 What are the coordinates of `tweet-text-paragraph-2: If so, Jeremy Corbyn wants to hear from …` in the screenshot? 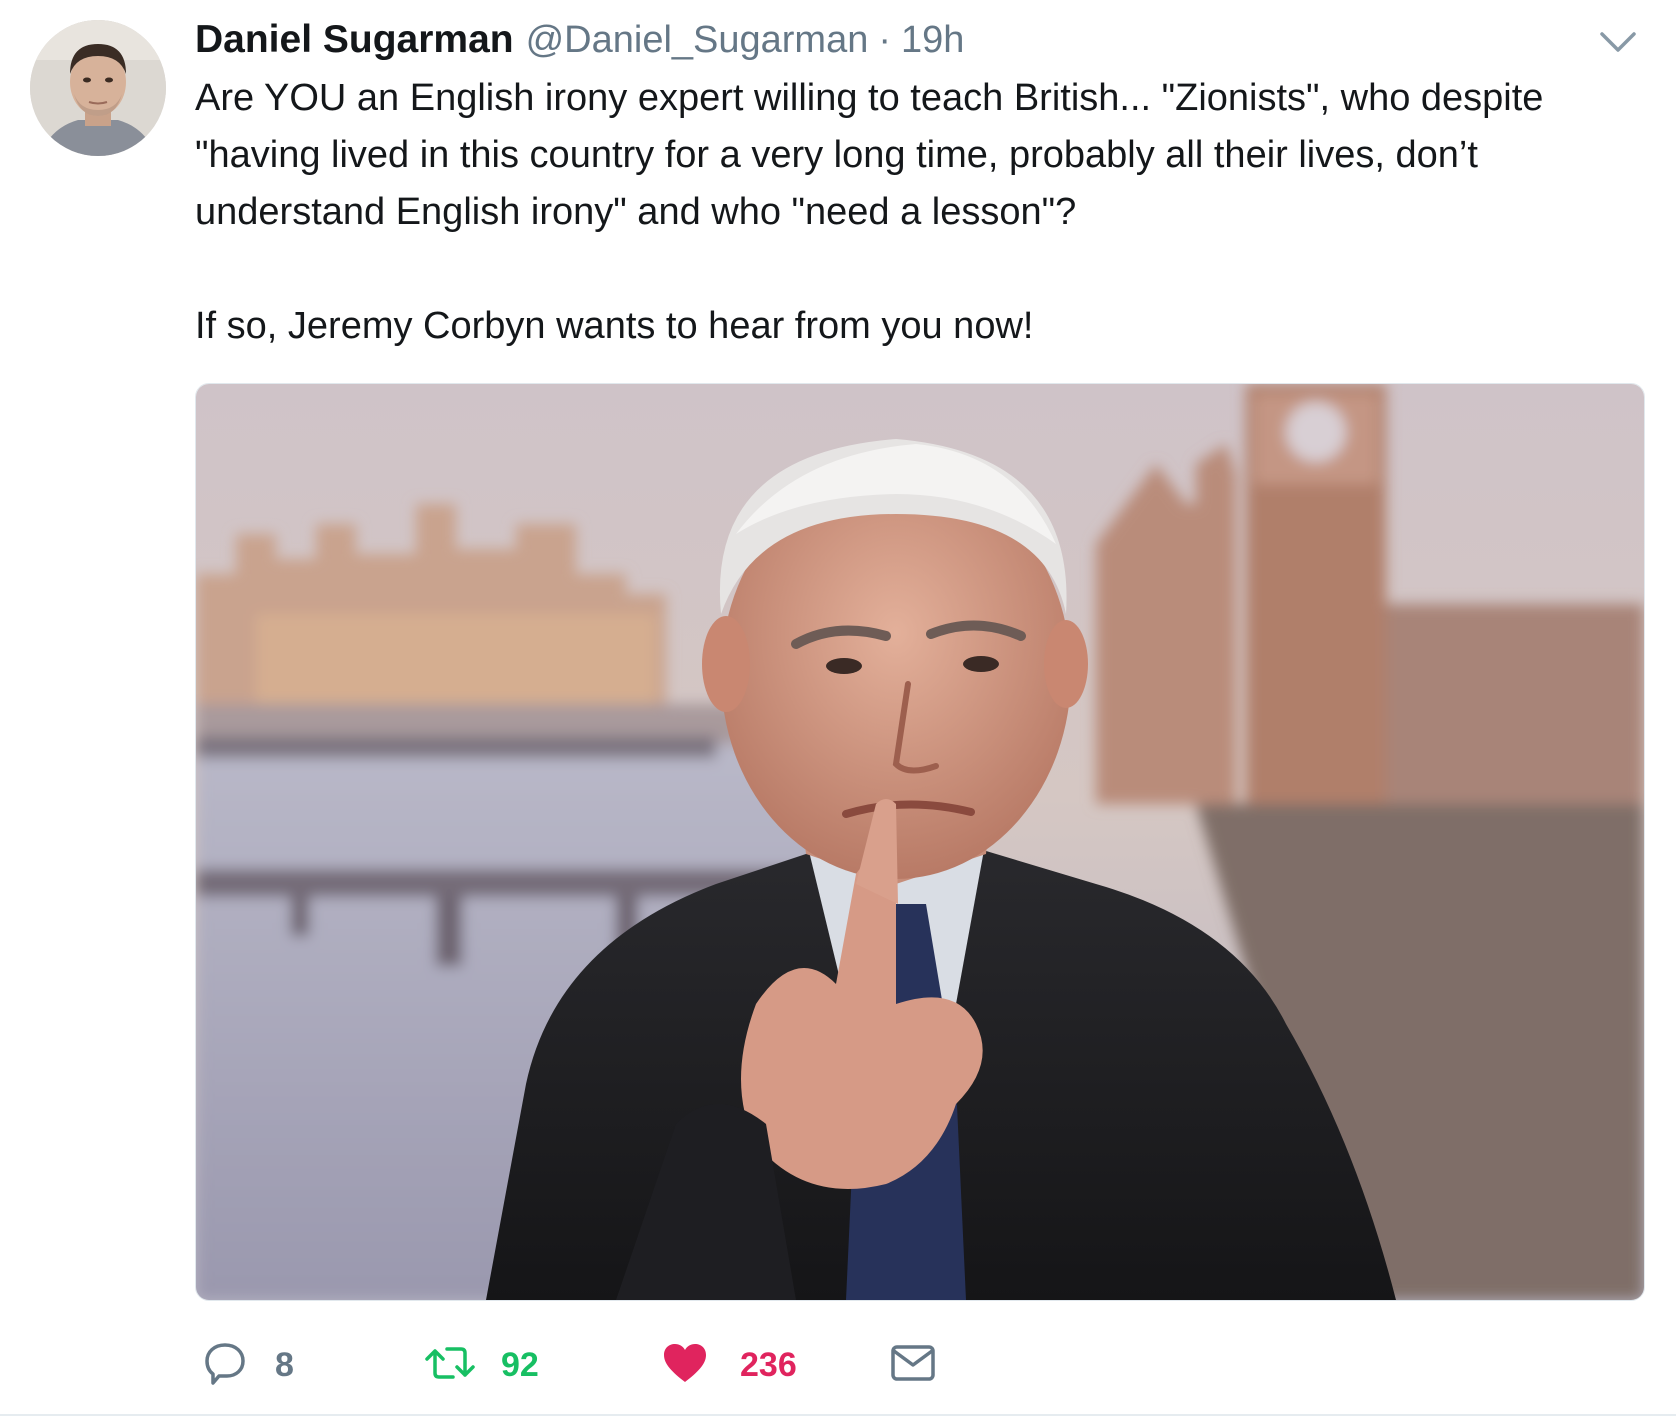 It's located at (614, 326).